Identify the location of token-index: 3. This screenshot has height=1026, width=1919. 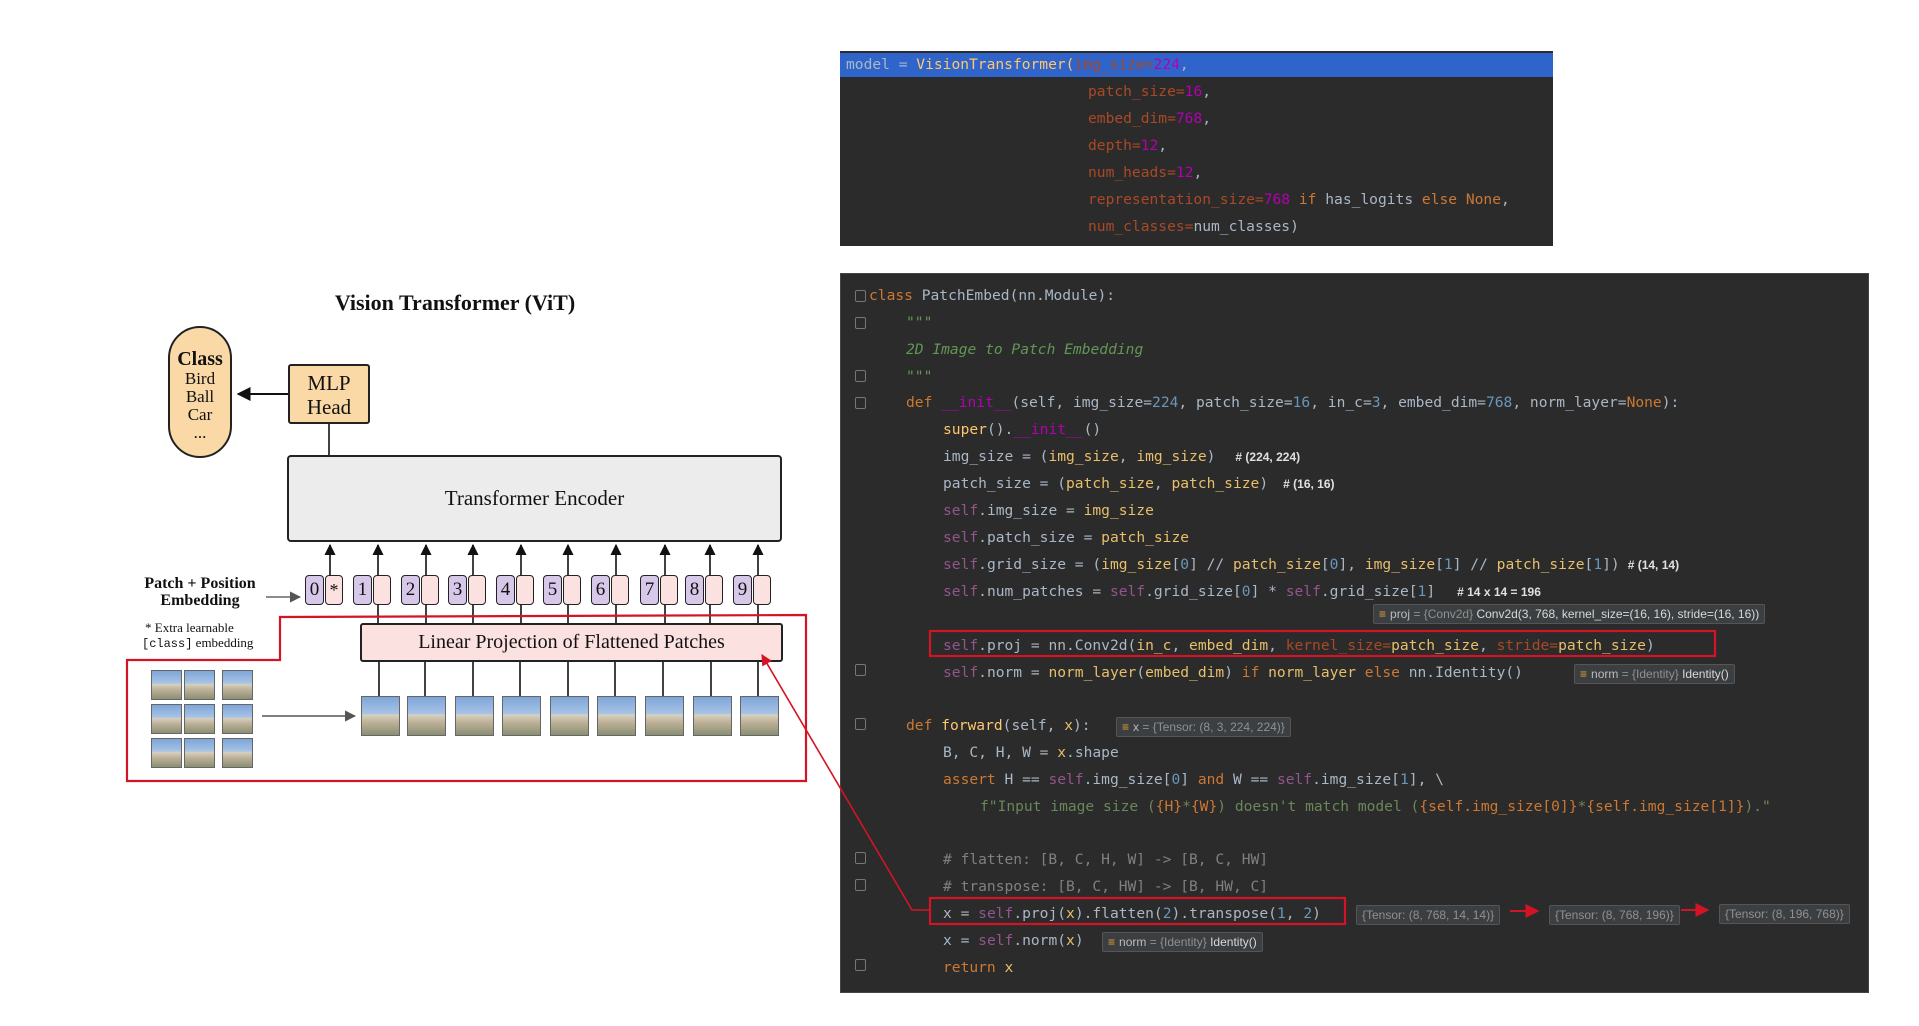
(457, 590).